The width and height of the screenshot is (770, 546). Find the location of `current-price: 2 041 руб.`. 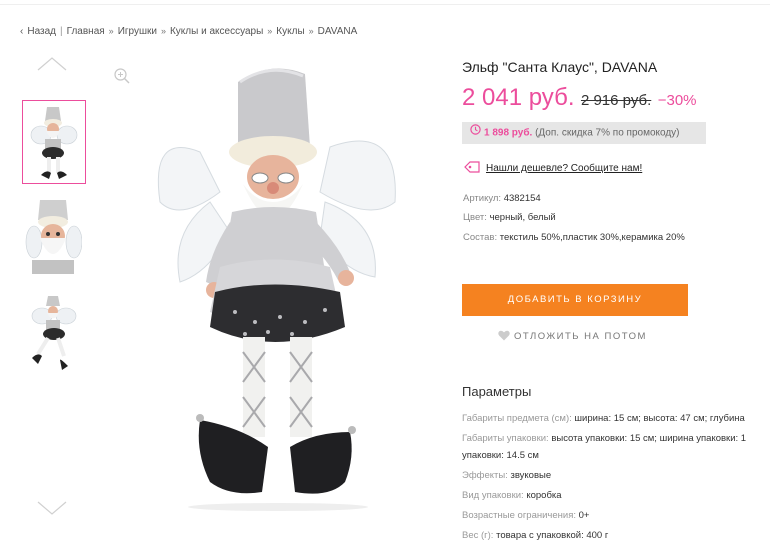

current-price: 2 041 руб. is located at coordinates (518, 97).